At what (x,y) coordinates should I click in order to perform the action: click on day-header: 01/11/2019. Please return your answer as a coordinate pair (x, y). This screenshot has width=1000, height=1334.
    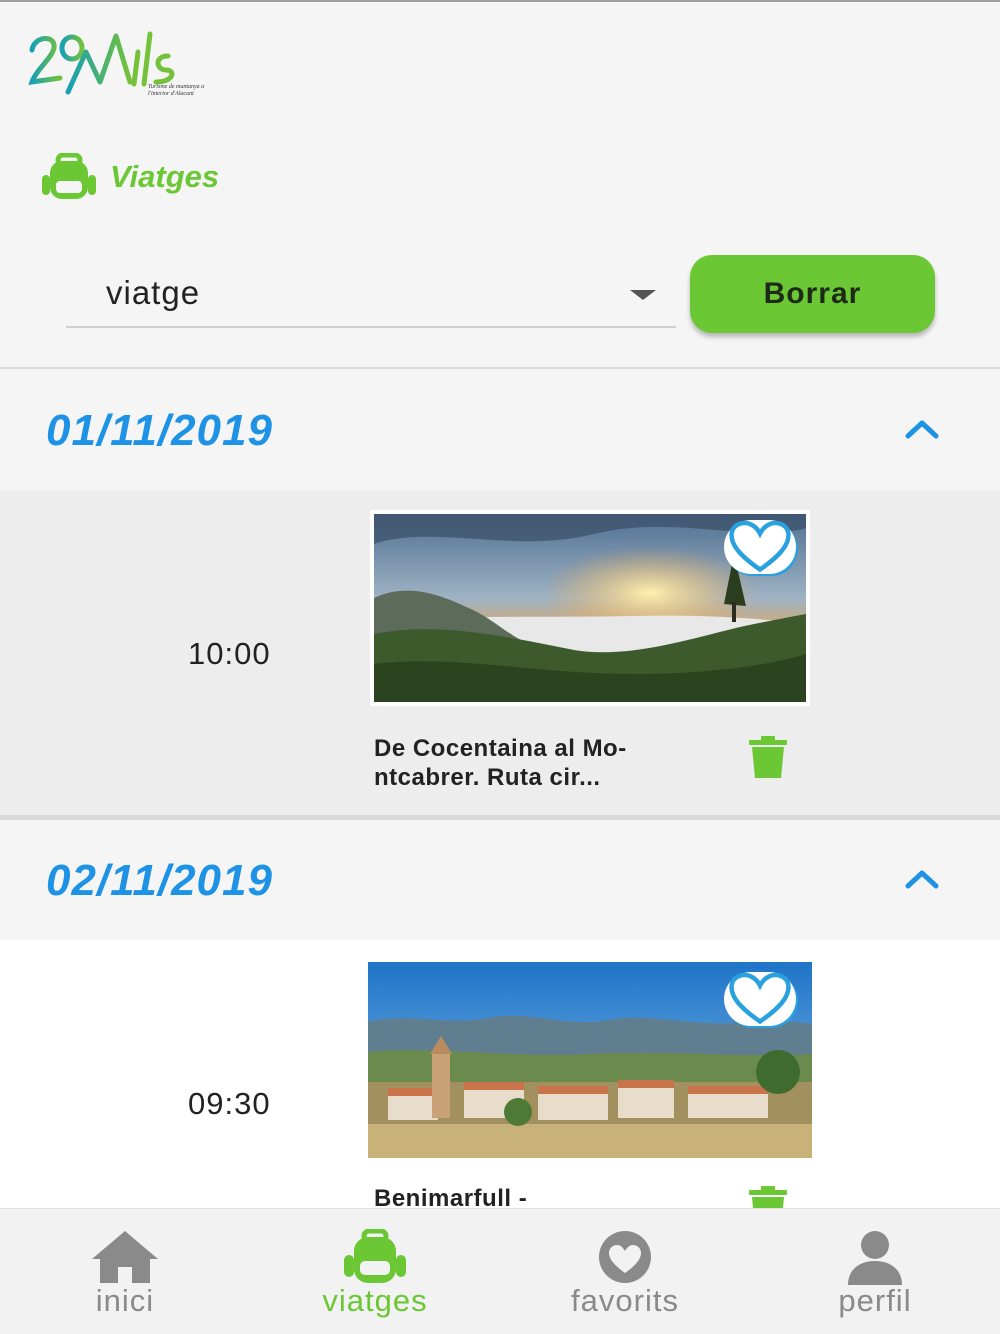
    Looking at the image, I should click on (500, 430).